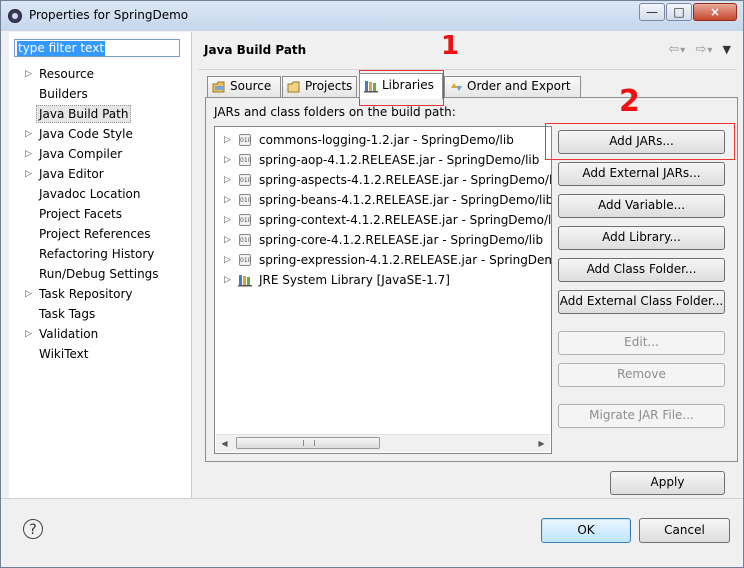 The image size is (744, 568). What do you see at coordinates (224, 443) in the screenshot?
I see `scroll-left-icon: ◀` at bounding box center [224, 443].